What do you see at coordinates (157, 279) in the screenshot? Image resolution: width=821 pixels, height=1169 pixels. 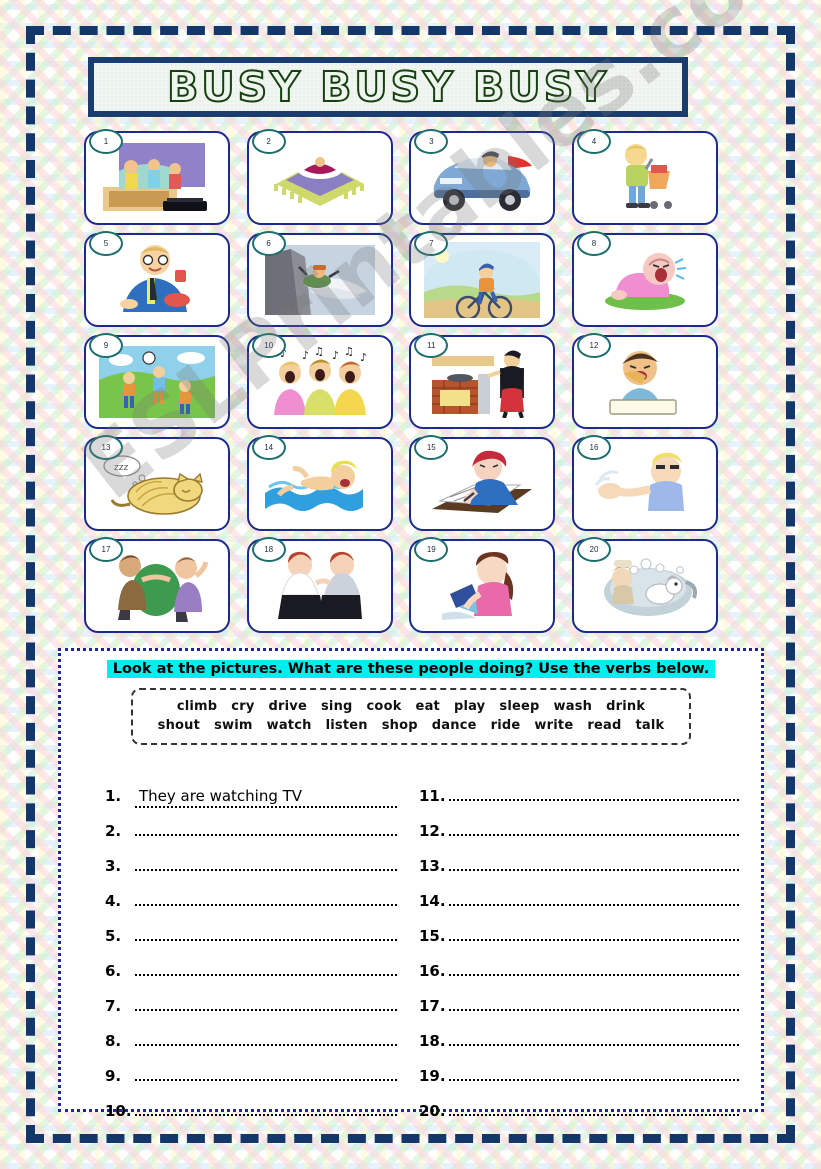 I see `picture-card-5: 5` at bounding box center [157, 279].